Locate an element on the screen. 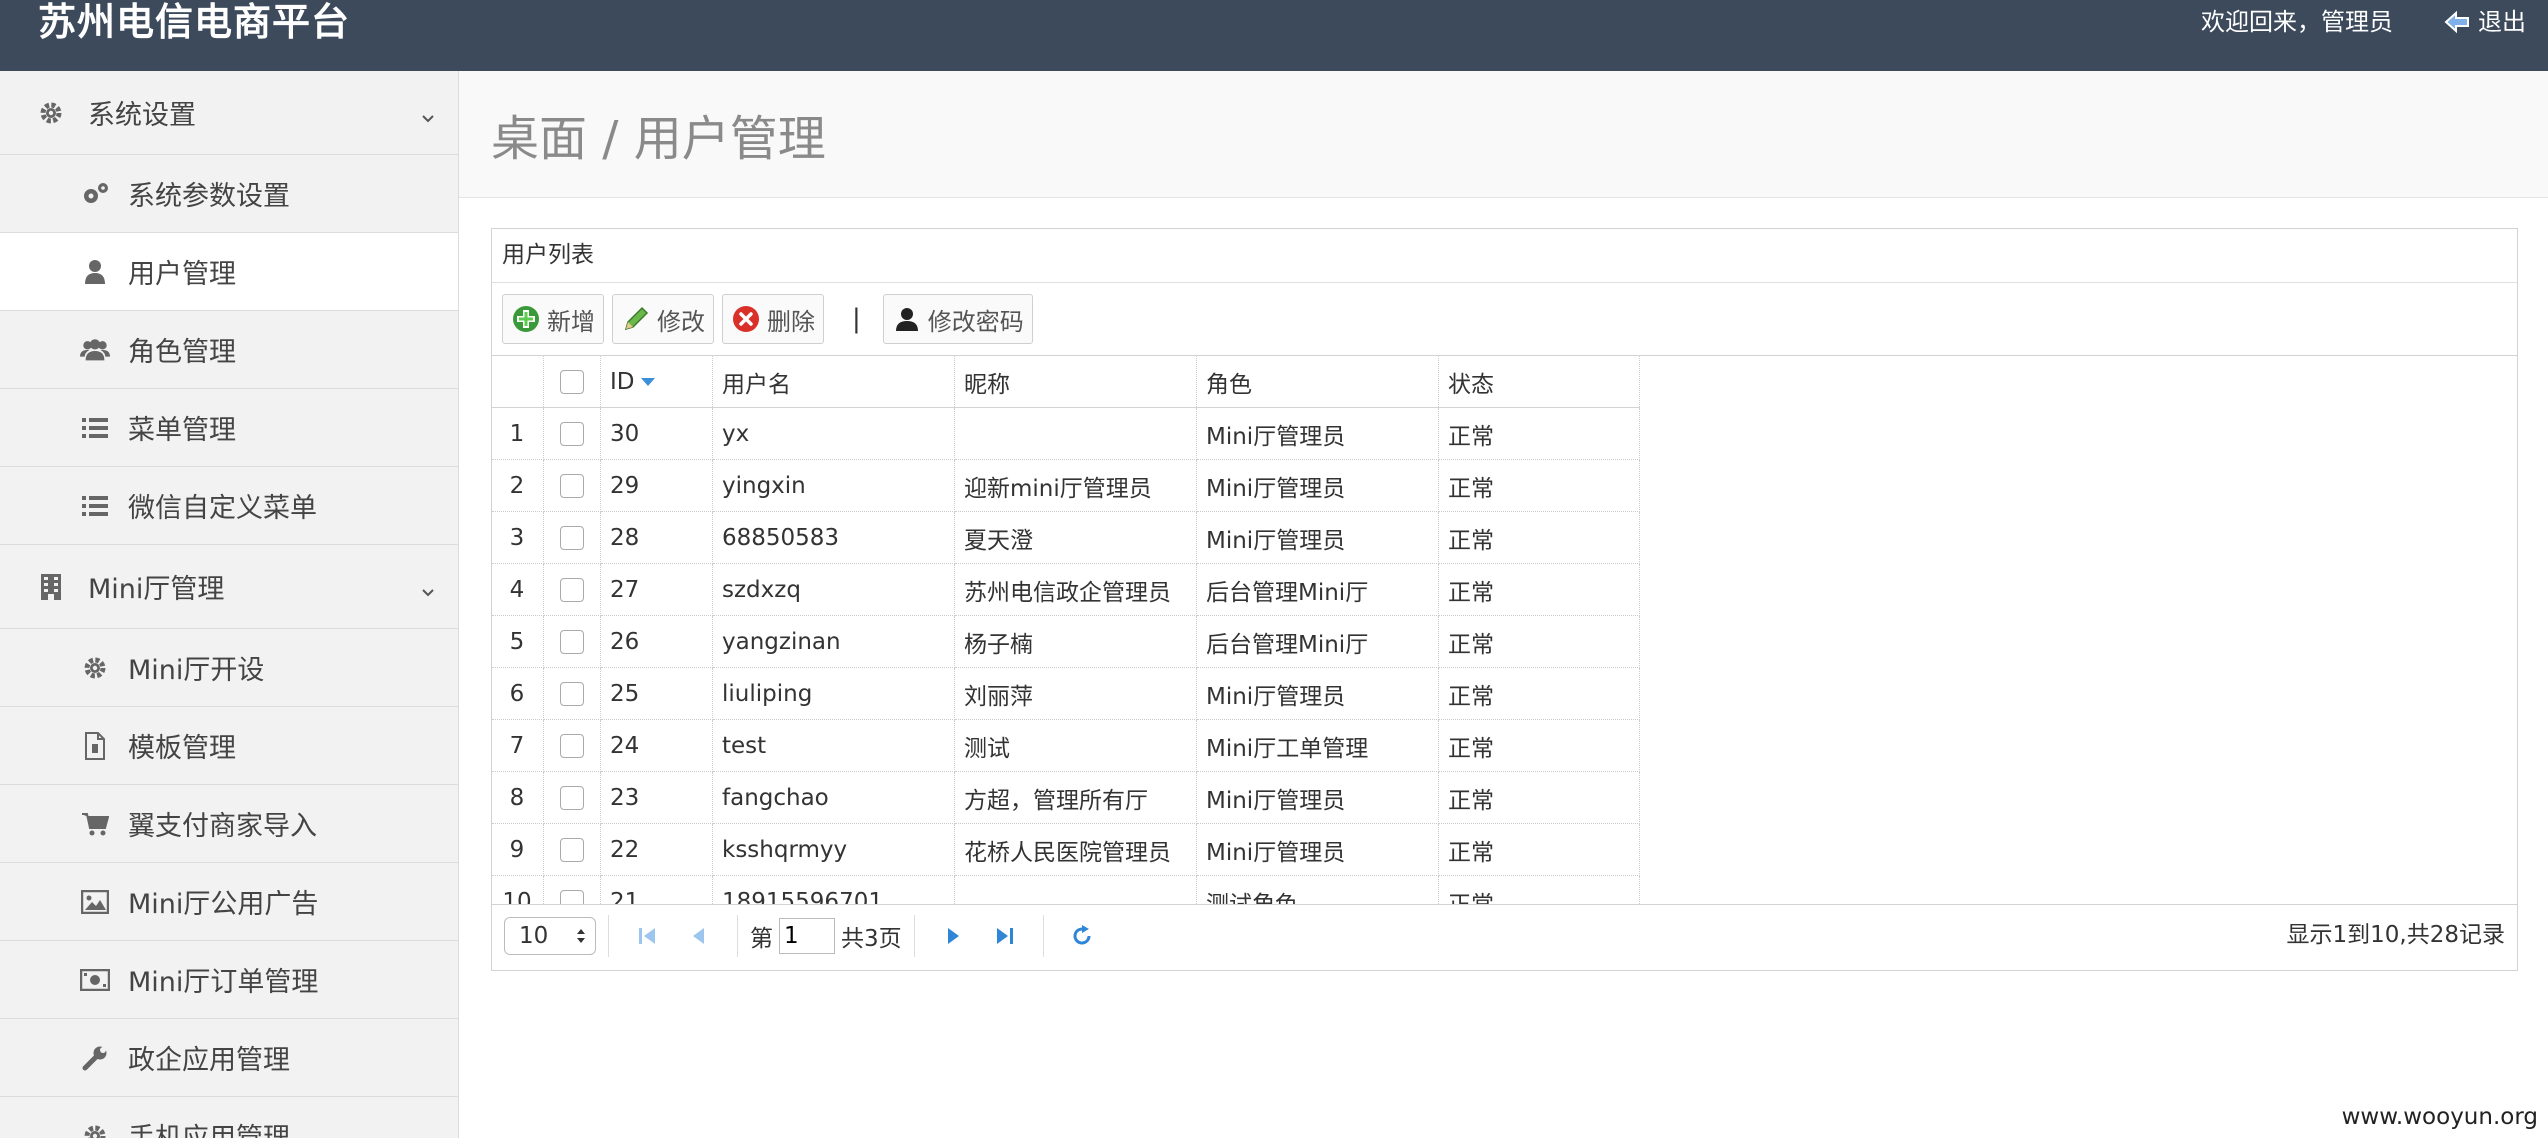 Image resolution: width=2548 pixels, height=1138 pixels. table-row: 10 21 18915596701 测试角色 正常 is located at coordinates (1066, 889).